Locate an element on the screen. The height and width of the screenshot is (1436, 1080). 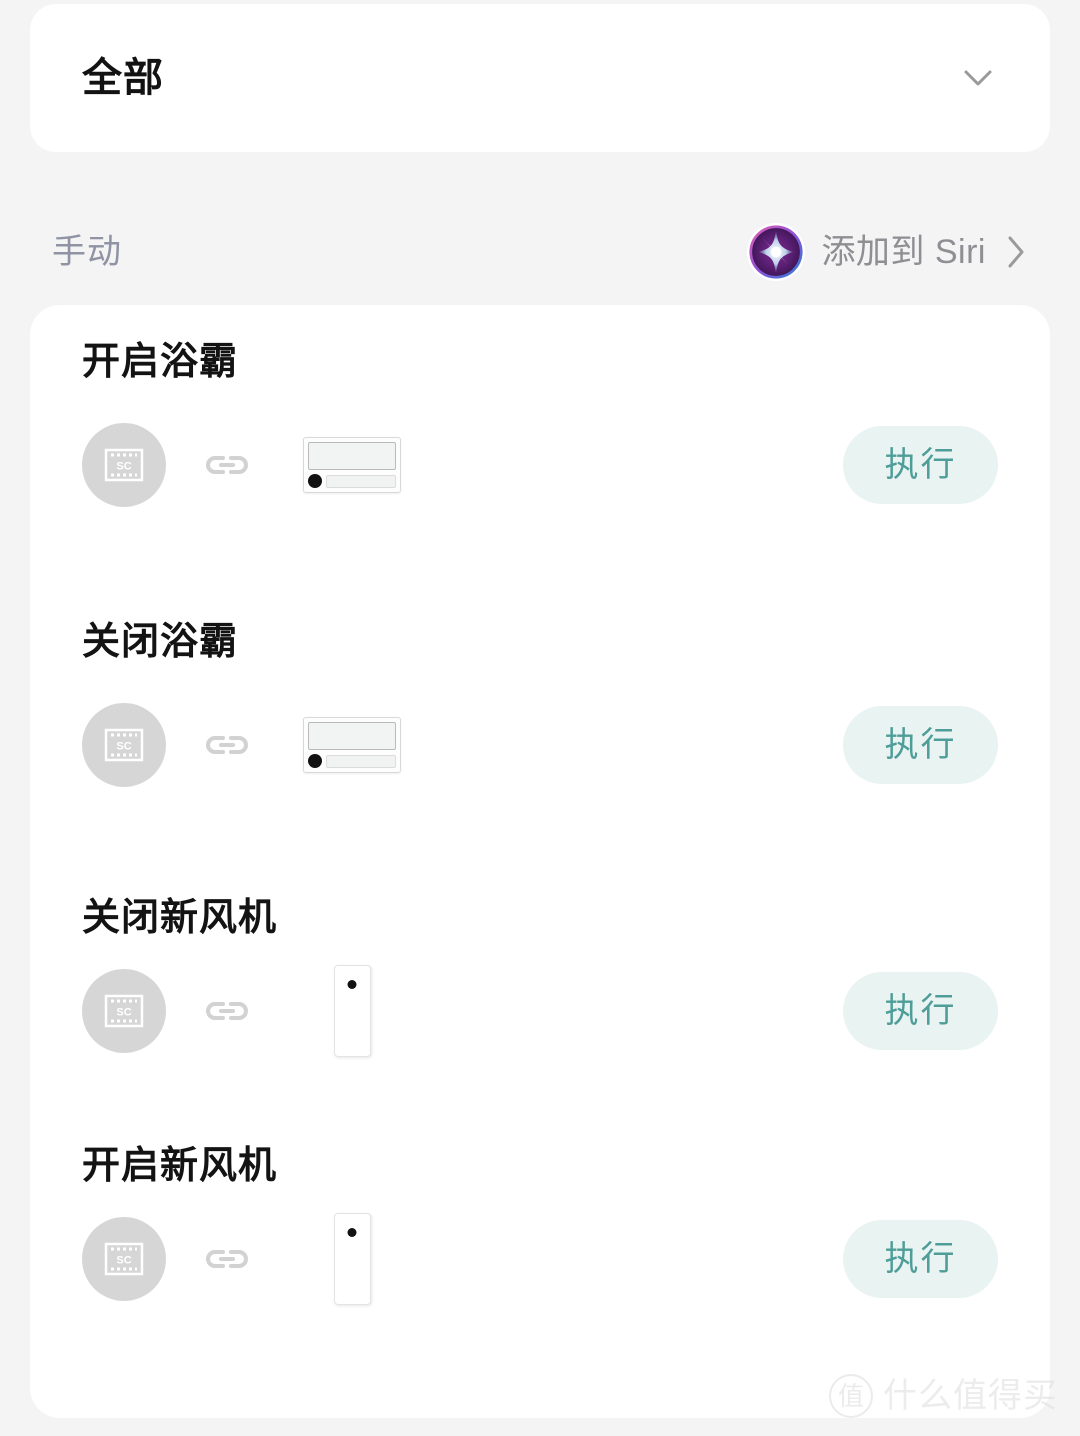
scene-title: 开启浴霸 is located at coordinates (160, 362).